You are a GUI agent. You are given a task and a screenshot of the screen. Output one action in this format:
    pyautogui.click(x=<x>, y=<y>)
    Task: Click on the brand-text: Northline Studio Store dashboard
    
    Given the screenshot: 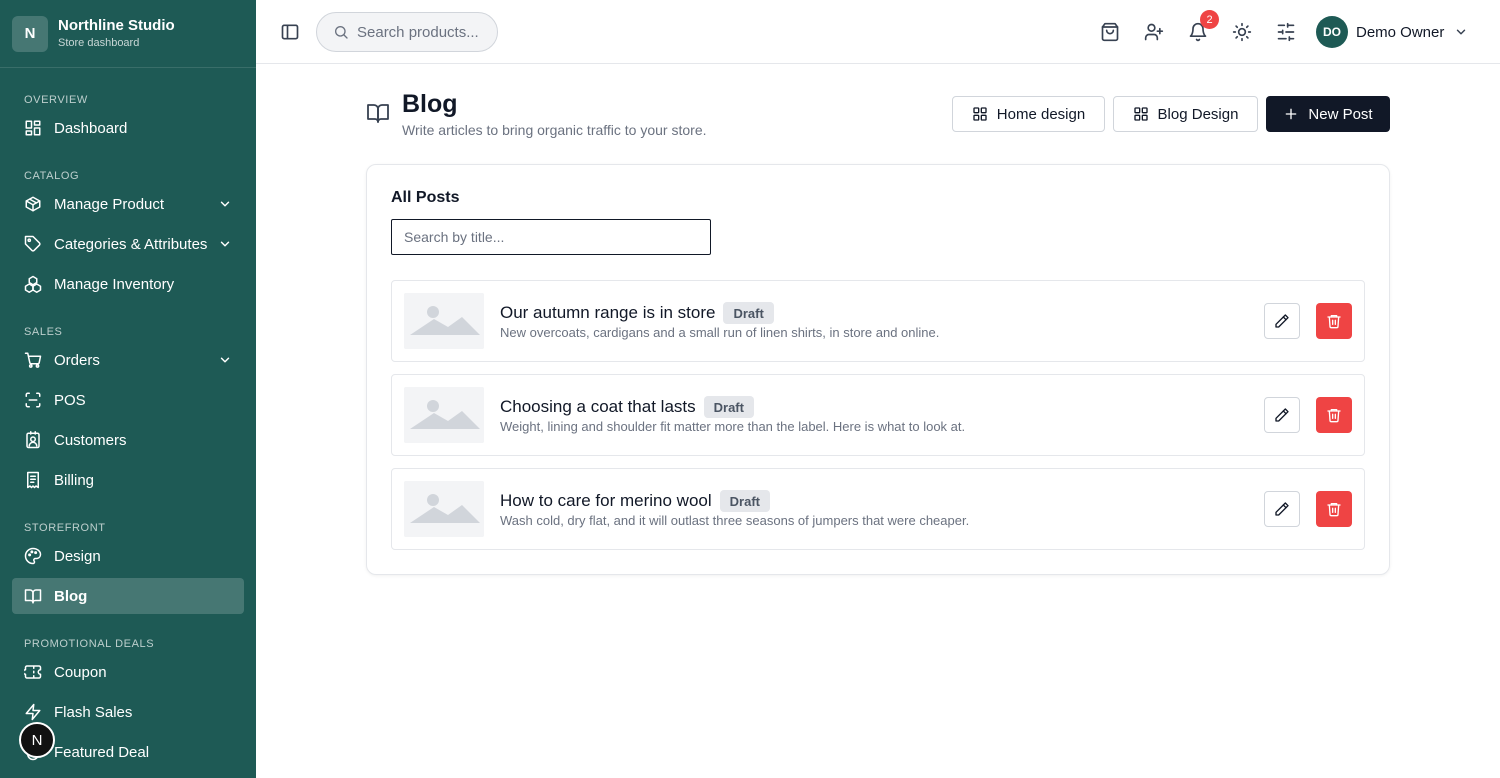 What is the action you would take?
    pyautogui.click(x=116, y=34)
    